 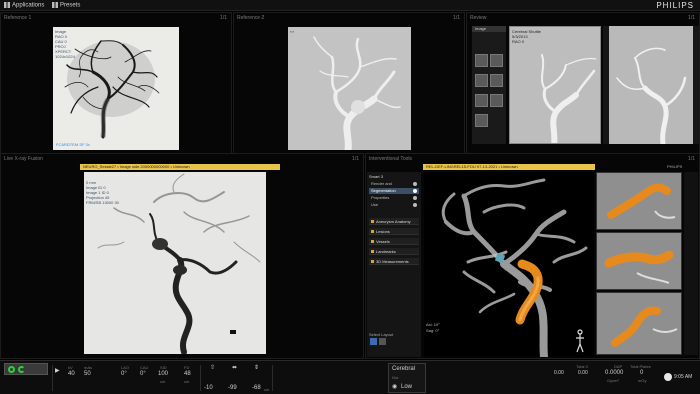 What do you see at coordinates (380, 197) in the screenshot?
I see `tool-label: Properties` at bounding box center [380, 197].